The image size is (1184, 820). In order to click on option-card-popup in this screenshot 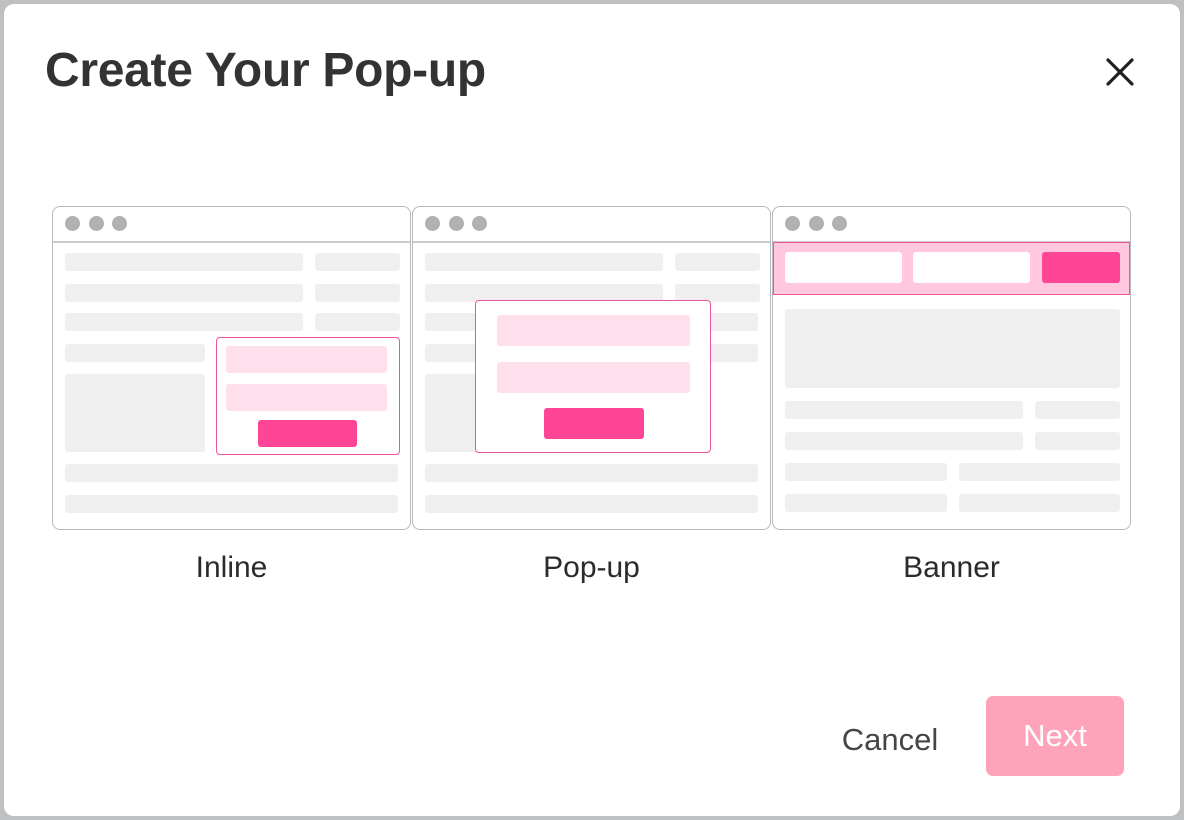, I will do `click(591, 368)`.